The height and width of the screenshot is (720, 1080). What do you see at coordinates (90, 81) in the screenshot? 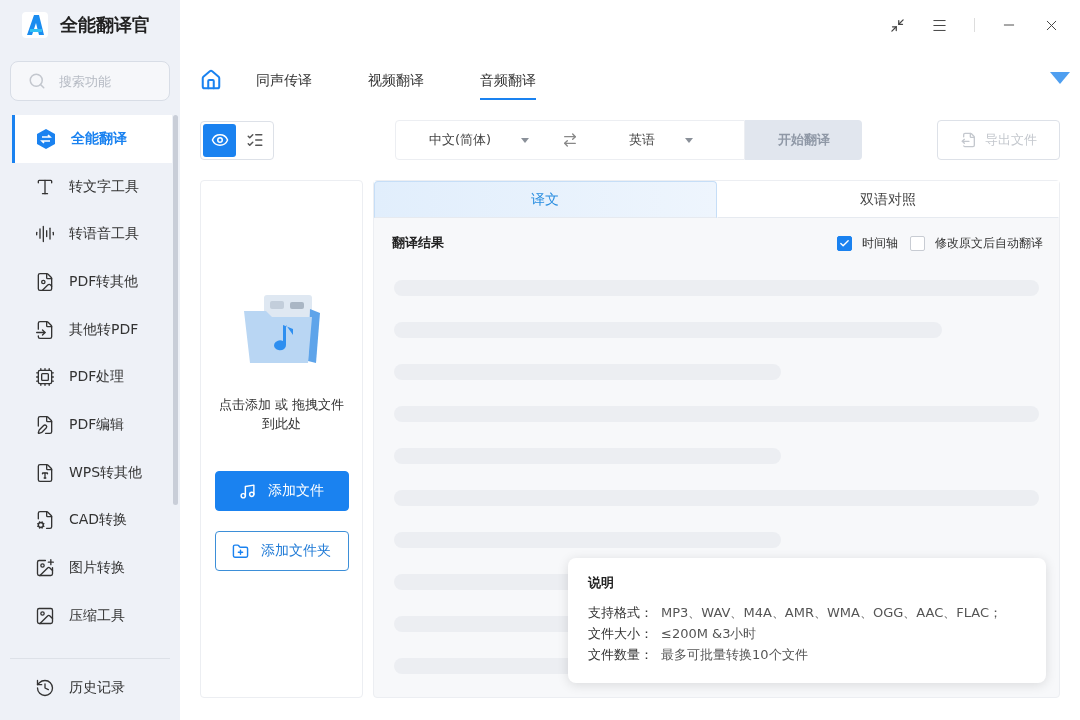
I see `search-field: 搜索功能` at bounding box center [90, 81].